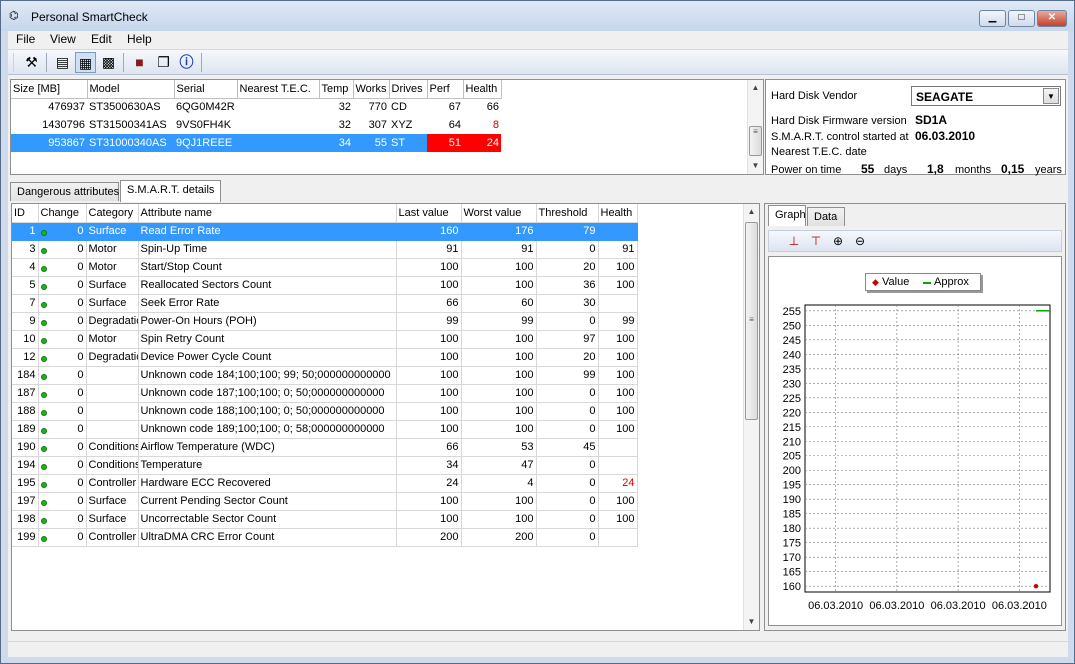 The width and height of the screenshot is (1075, 664). What do you see at coordinates (896, 170) in the screenshot?
I see `power-days-unit: days` at bounding box center [896, 170].